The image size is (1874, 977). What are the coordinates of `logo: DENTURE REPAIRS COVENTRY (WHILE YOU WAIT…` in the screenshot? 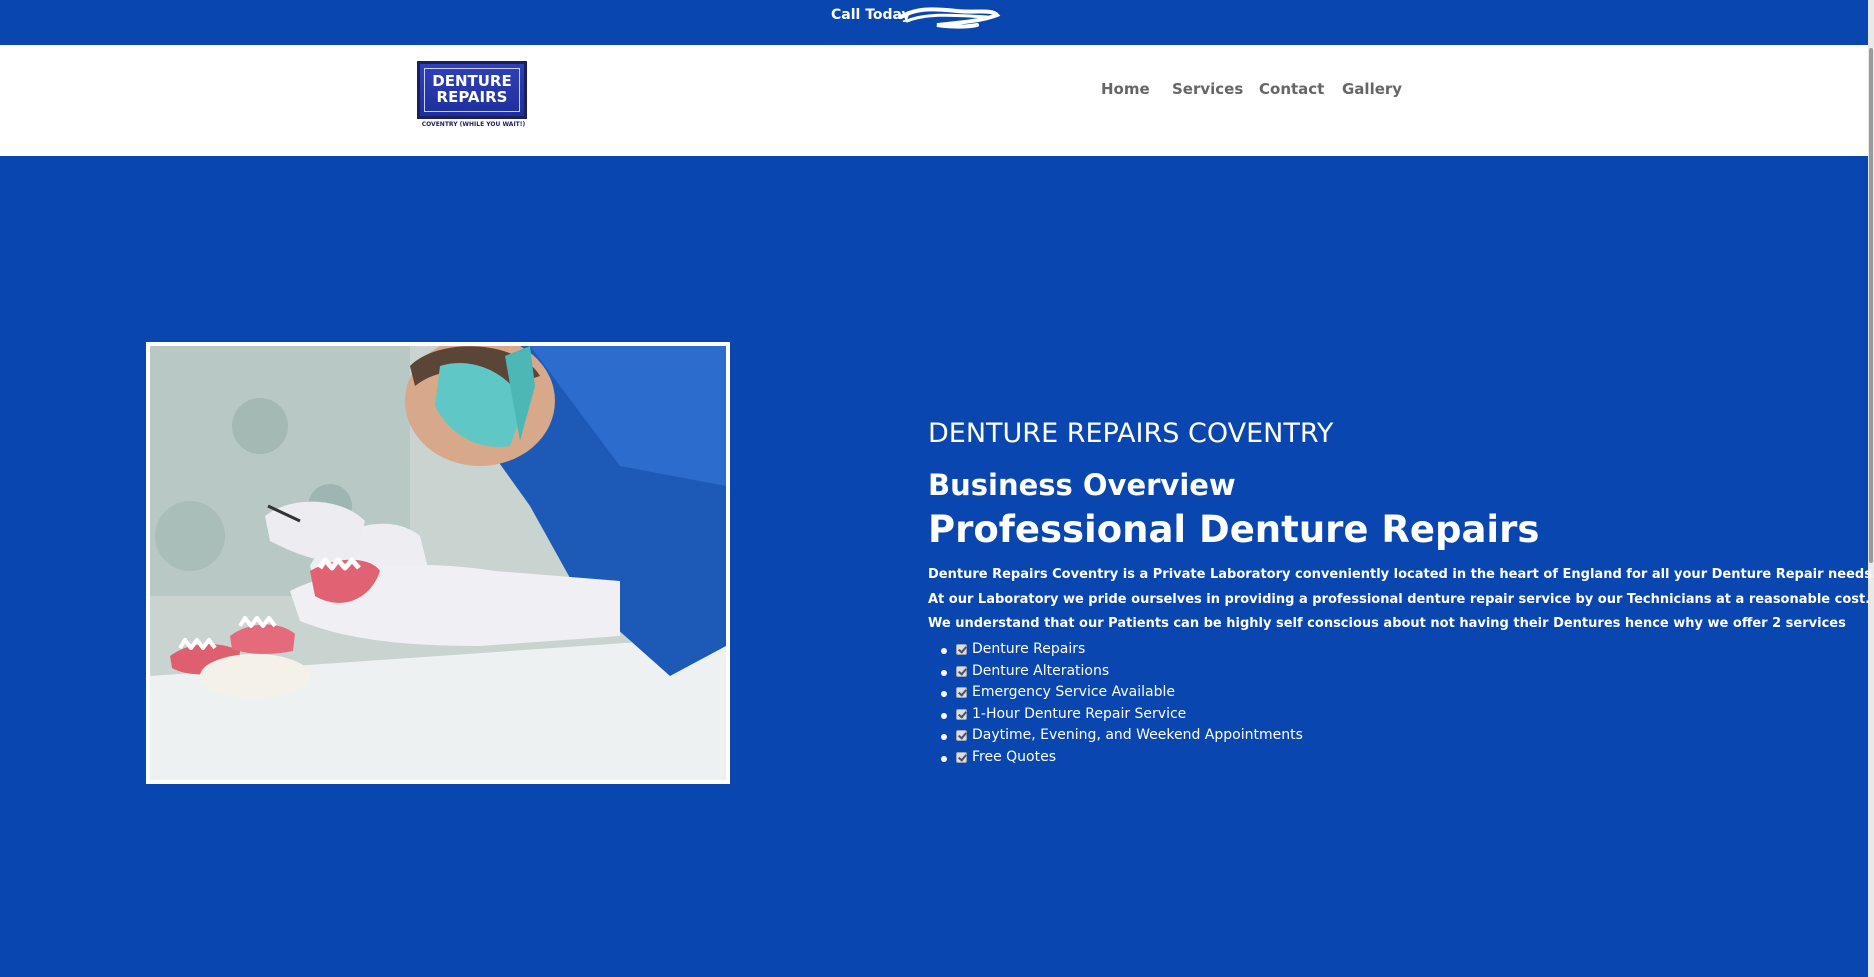 It's located at (473, 93).